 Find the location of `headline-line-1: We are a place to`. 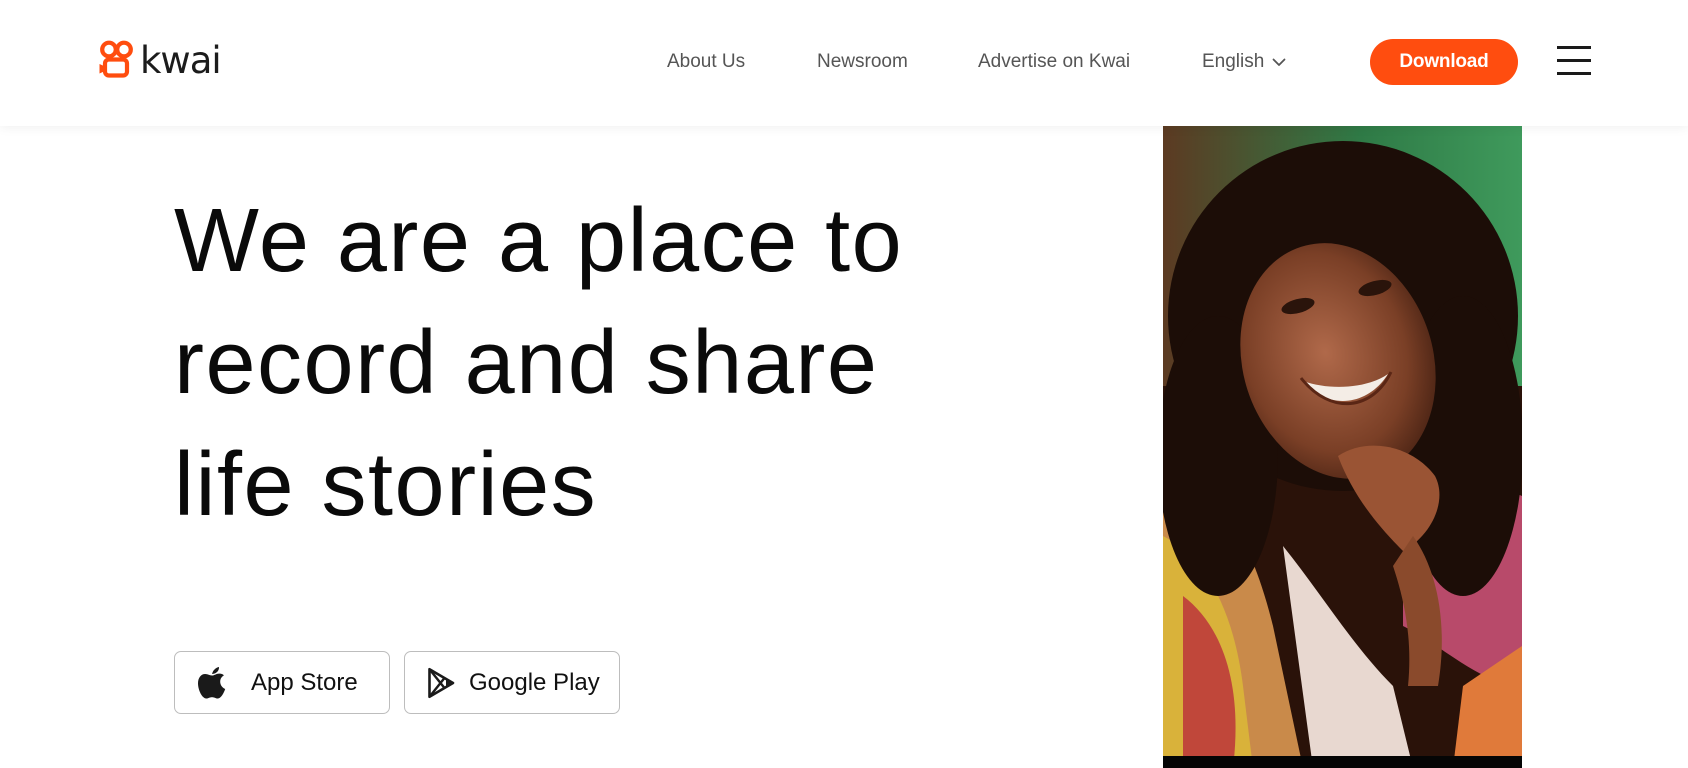

headline-line-1: We are a place to is located at coordinates (539, 241).